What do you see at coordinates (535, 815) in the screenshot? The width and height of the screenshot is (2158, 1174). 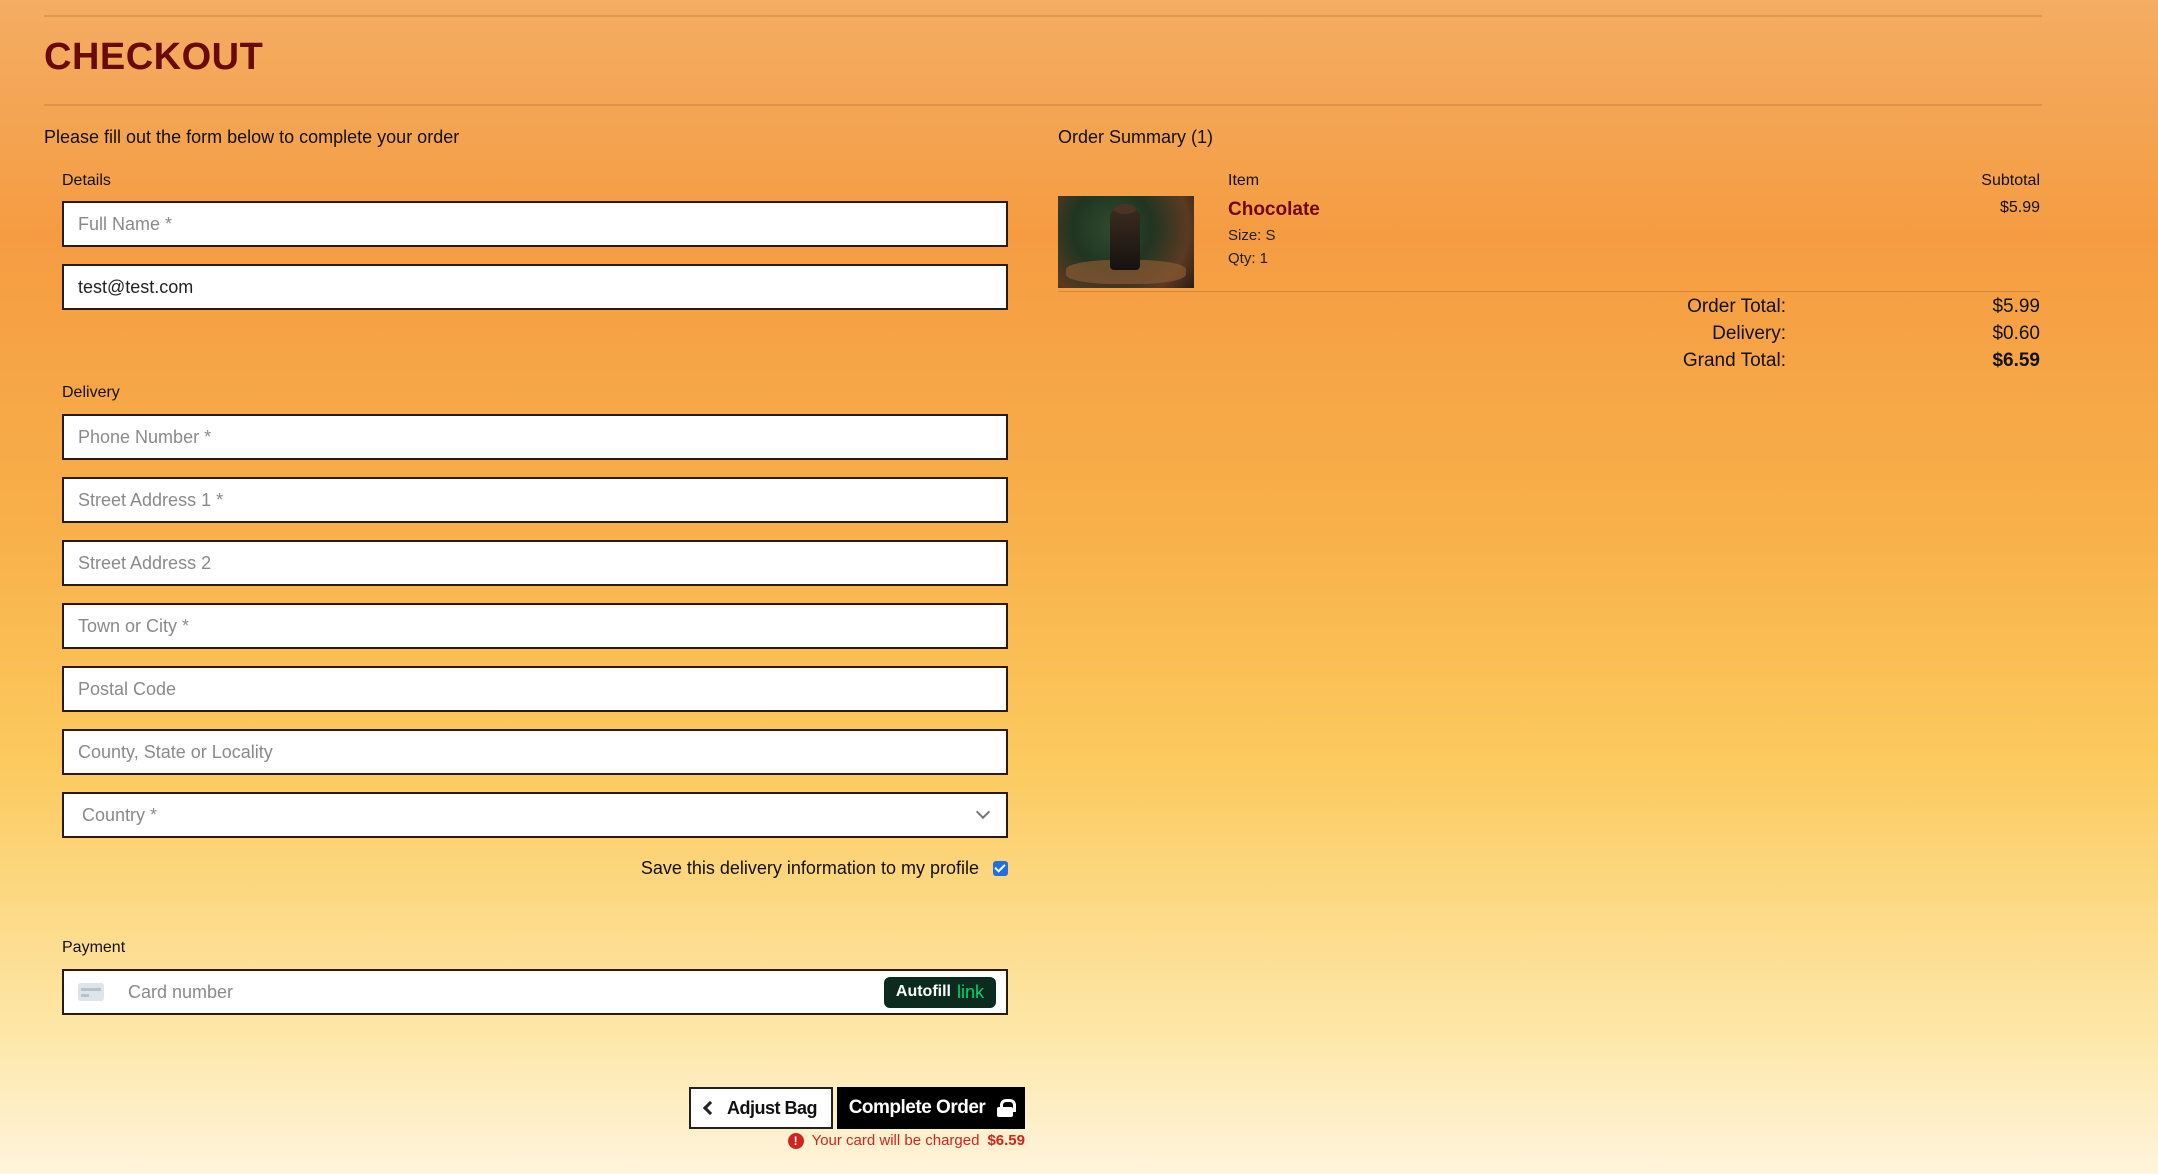 I see `country-select: Country *` at bounding box center [535, 815].